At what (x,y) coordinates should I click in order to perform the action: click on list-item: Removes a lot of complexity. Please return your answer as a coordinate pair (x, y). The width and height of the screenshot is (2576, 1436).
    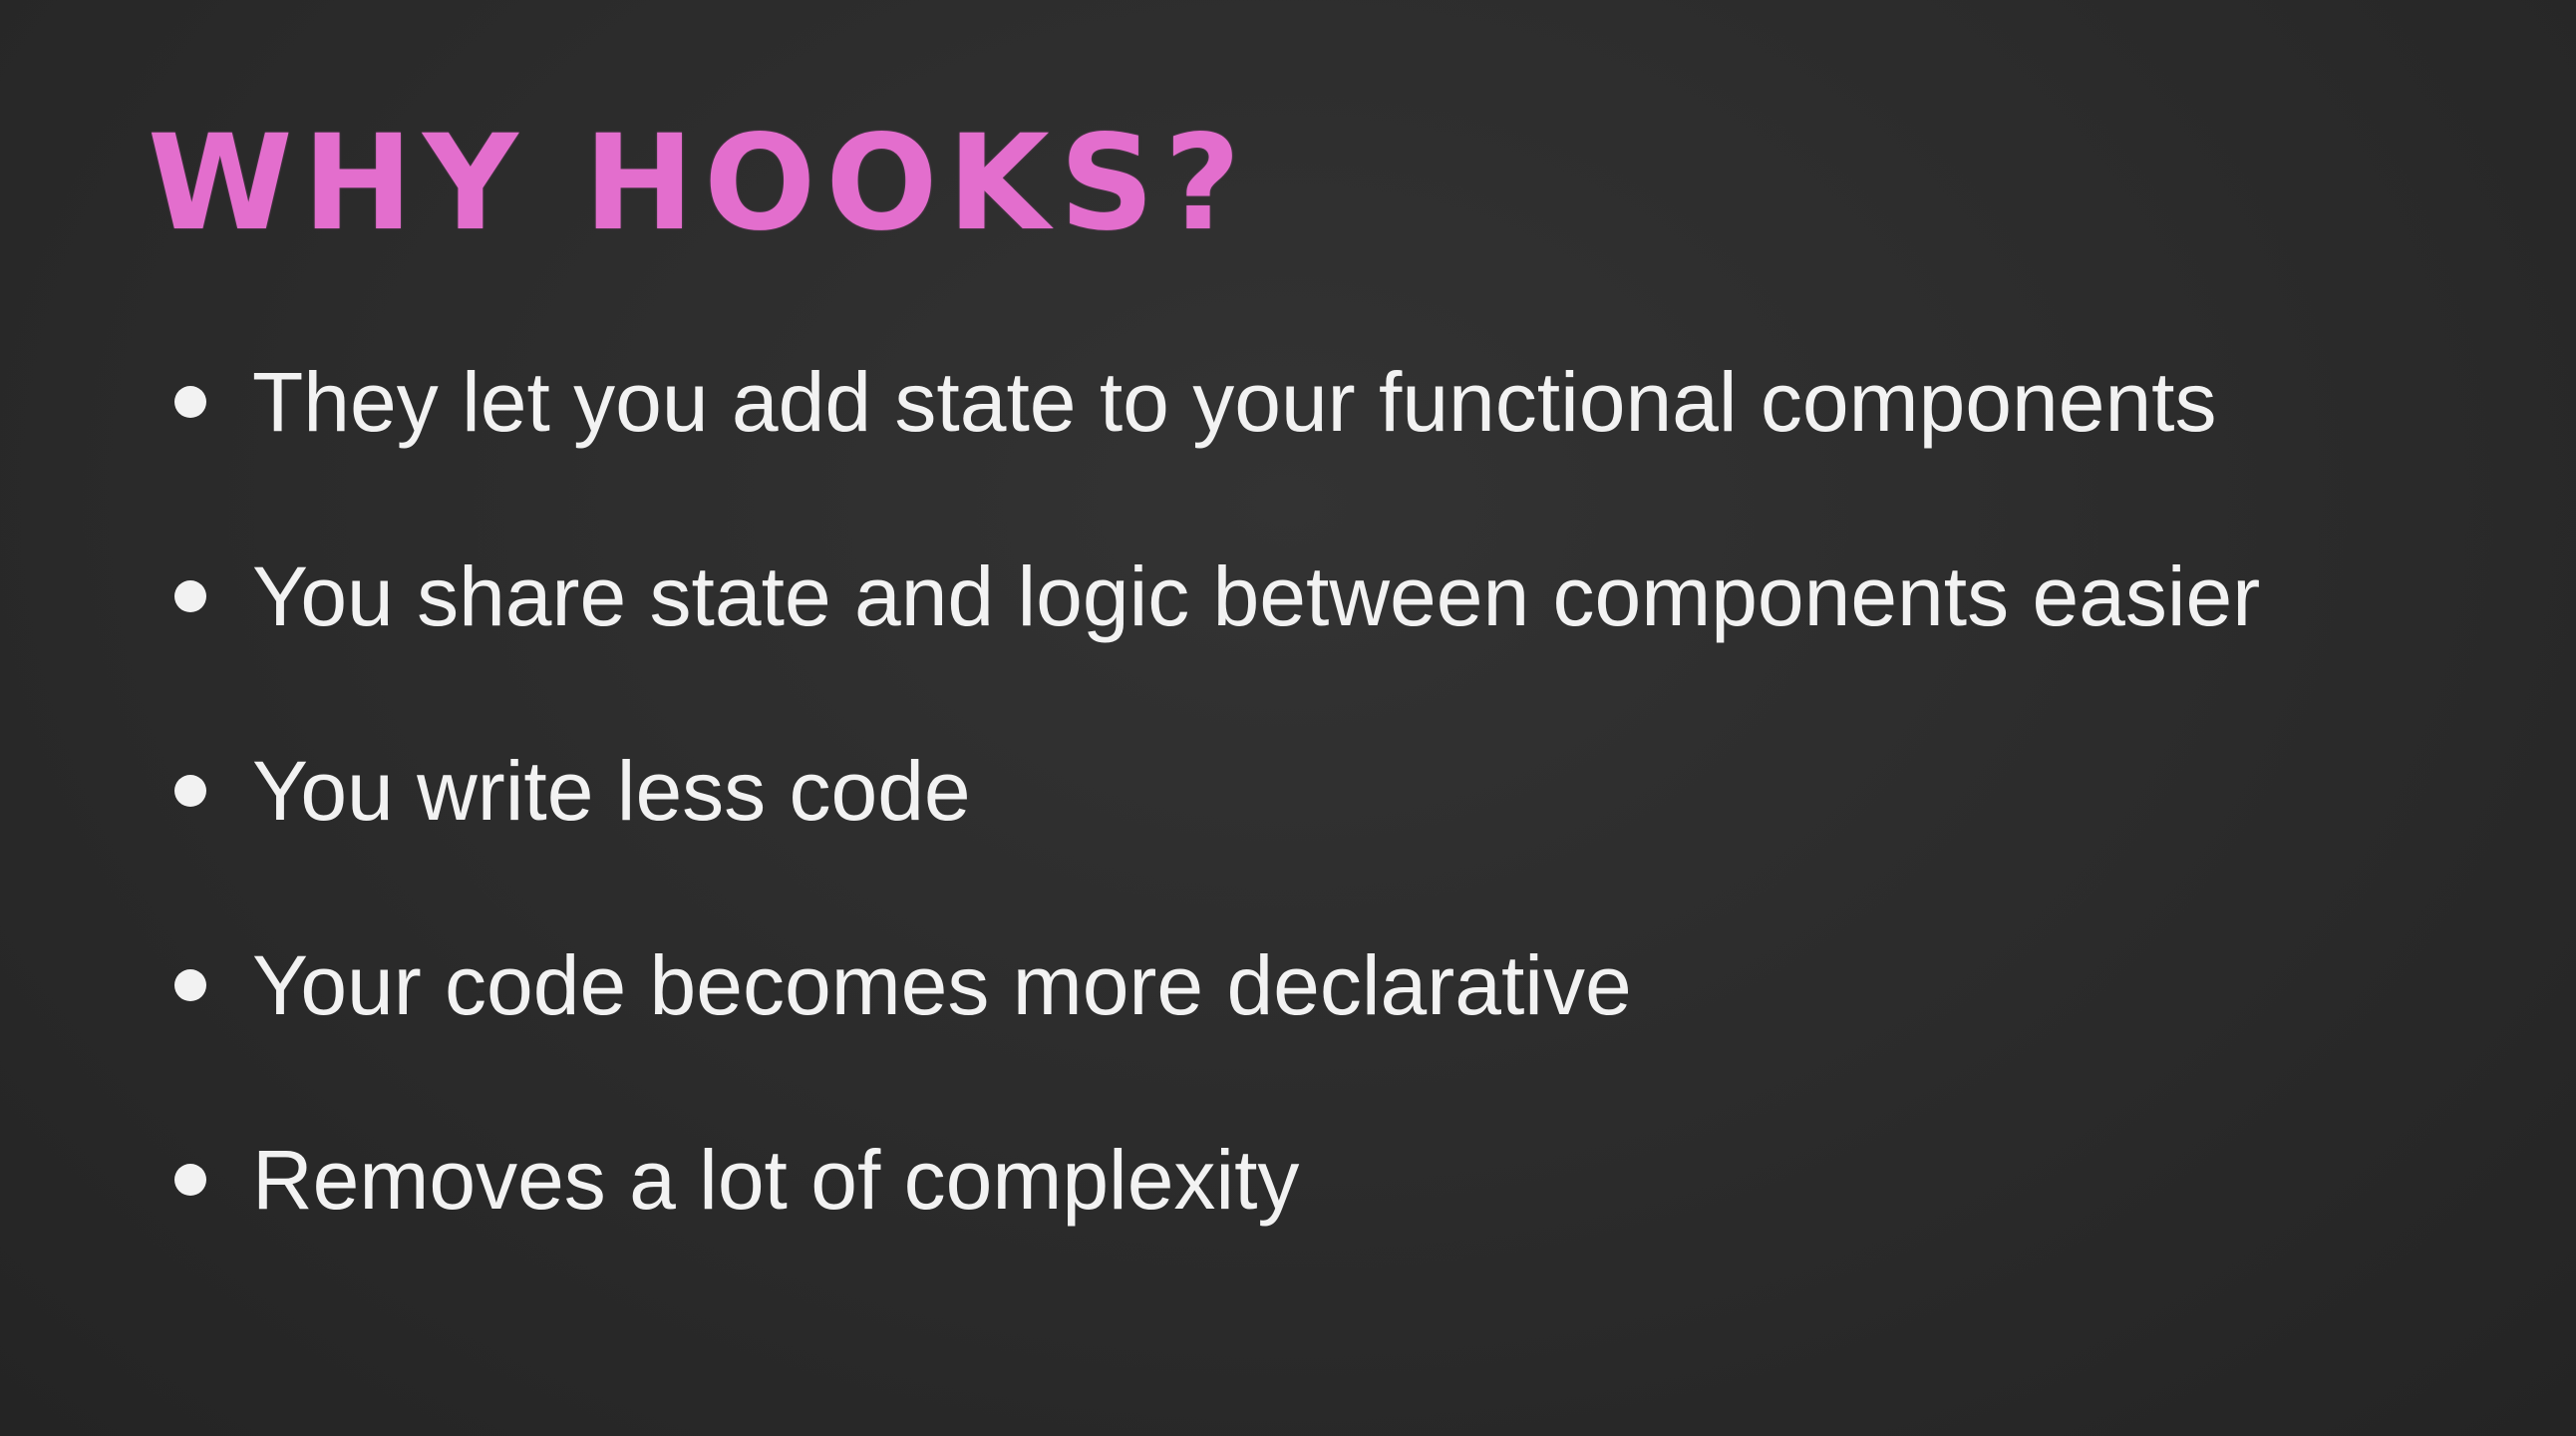
    Looking at the image, I should click on (1217, 1227).